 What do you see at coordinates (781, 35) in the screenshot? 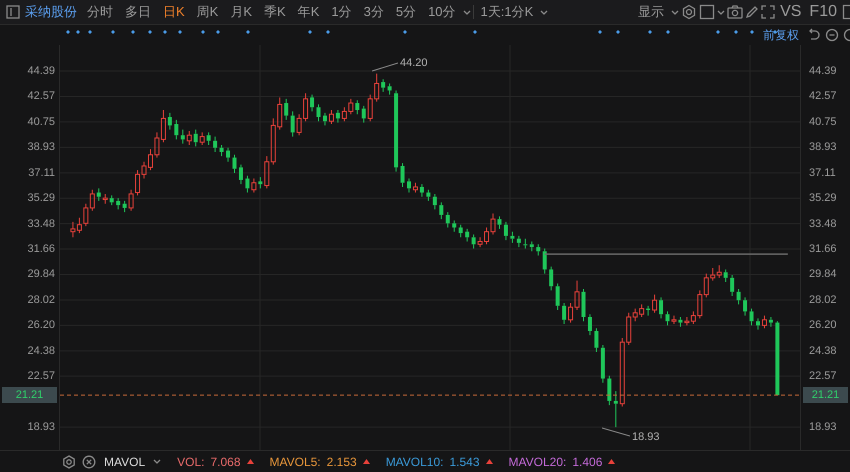
I see `adjust-mode-button: 前复权` at bounding box center [781, 35].